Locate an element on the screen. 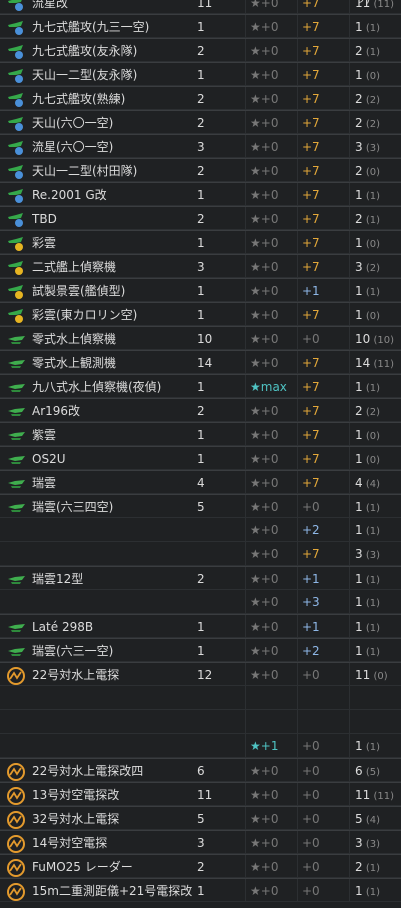  recon-yellow-icon is located at coordinates (17, 315).